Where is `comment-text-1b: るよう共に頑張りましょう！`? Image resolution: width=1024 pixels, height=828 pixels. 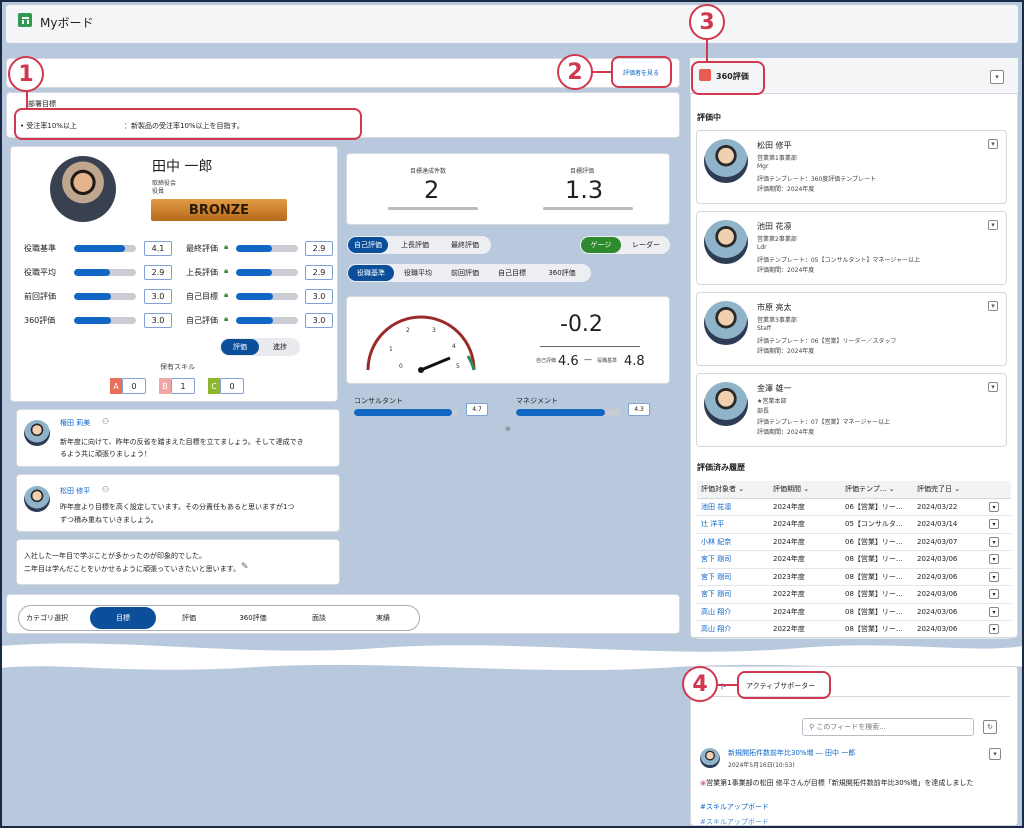
comment-text-1b: るよう共に頑張りましょう！ is located at coordinates (105, 454).